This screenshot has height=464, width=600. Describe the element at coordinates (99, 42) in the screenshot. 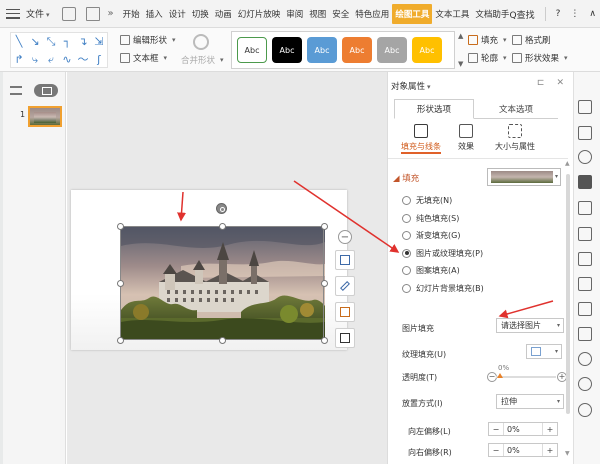

I see `elbow-double-arrow-icon: ⇲` at that location.